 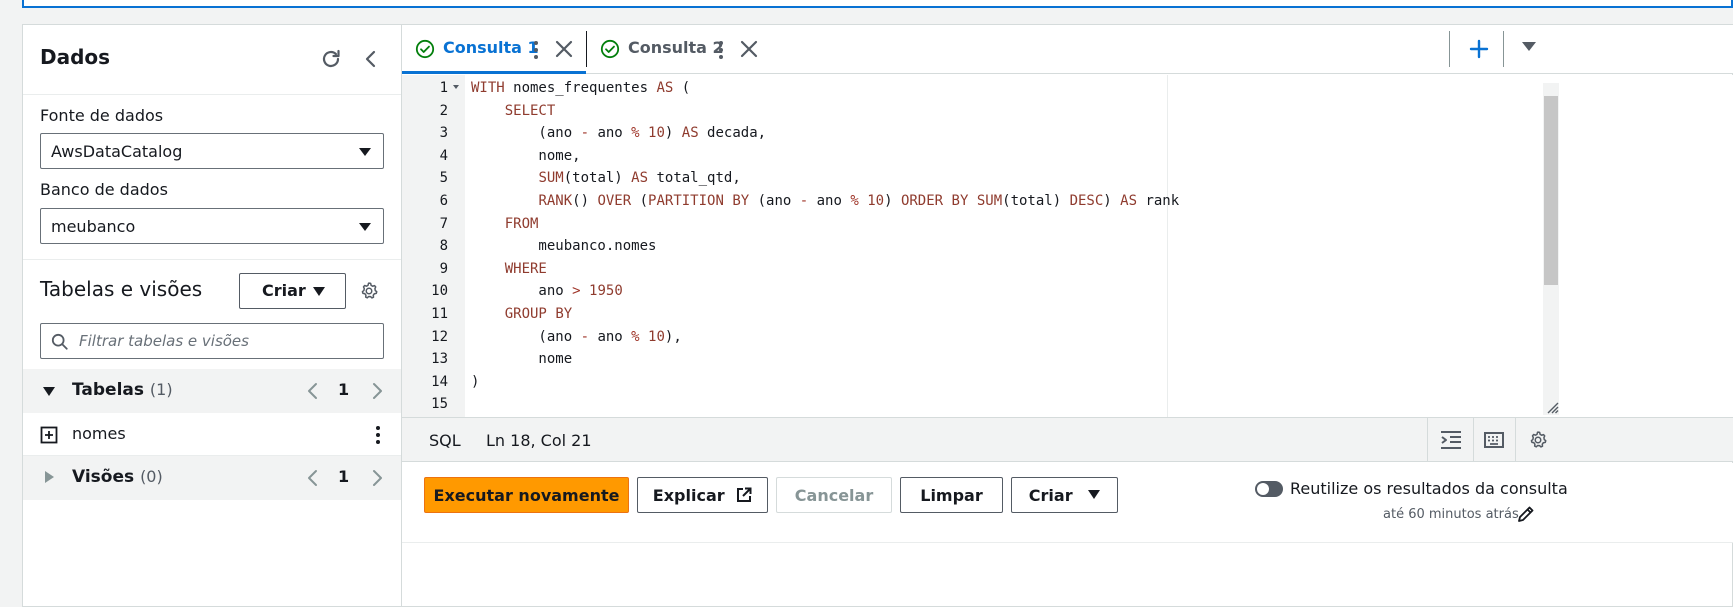 What do you see at coordinates (103, 477) in the screenshot?
I see `views-group-label: Visões` at bounding box center [103, 477].